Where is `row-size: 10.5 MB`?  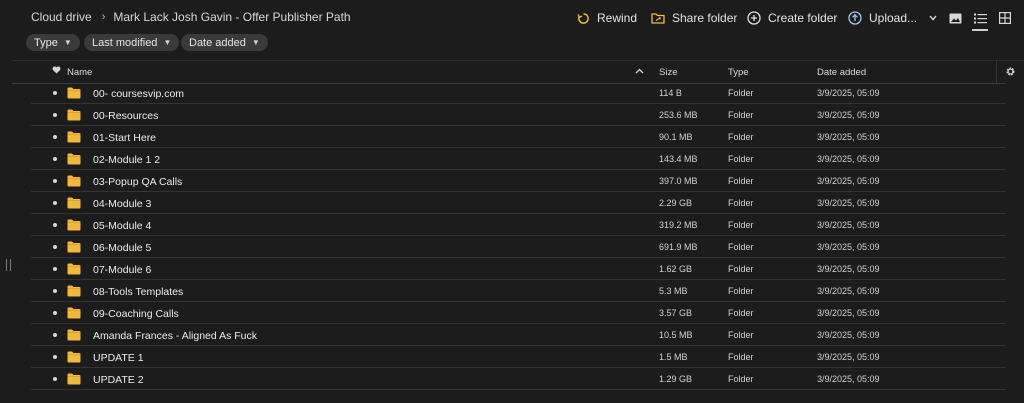 row-size: 10.5 MB is located at coordinates (676, 335).